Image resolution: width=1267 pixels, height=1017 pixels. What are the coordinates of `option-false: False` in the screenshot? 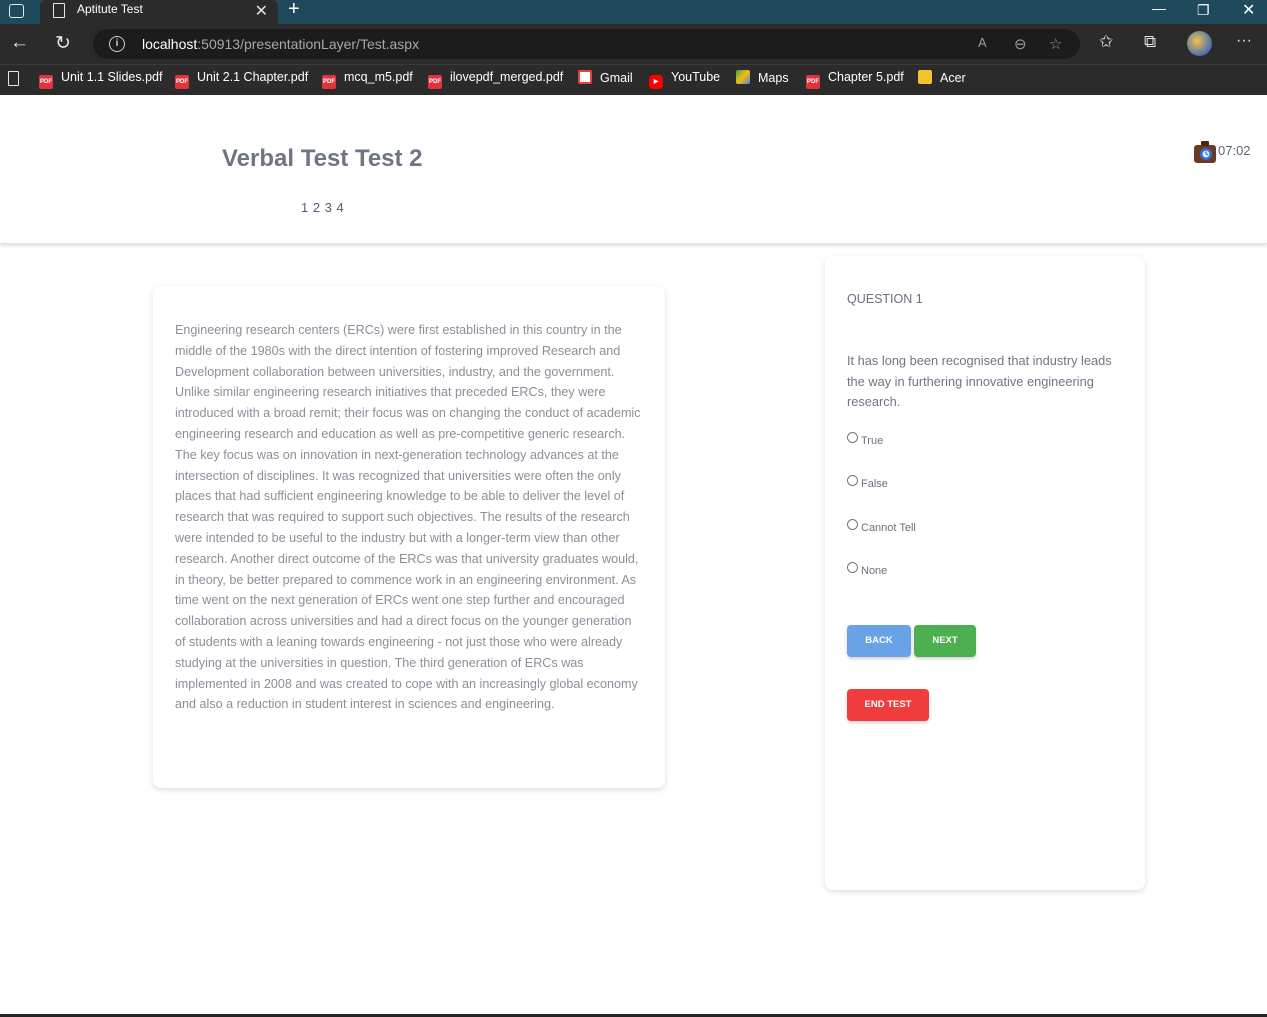 It's located at (867, 482).